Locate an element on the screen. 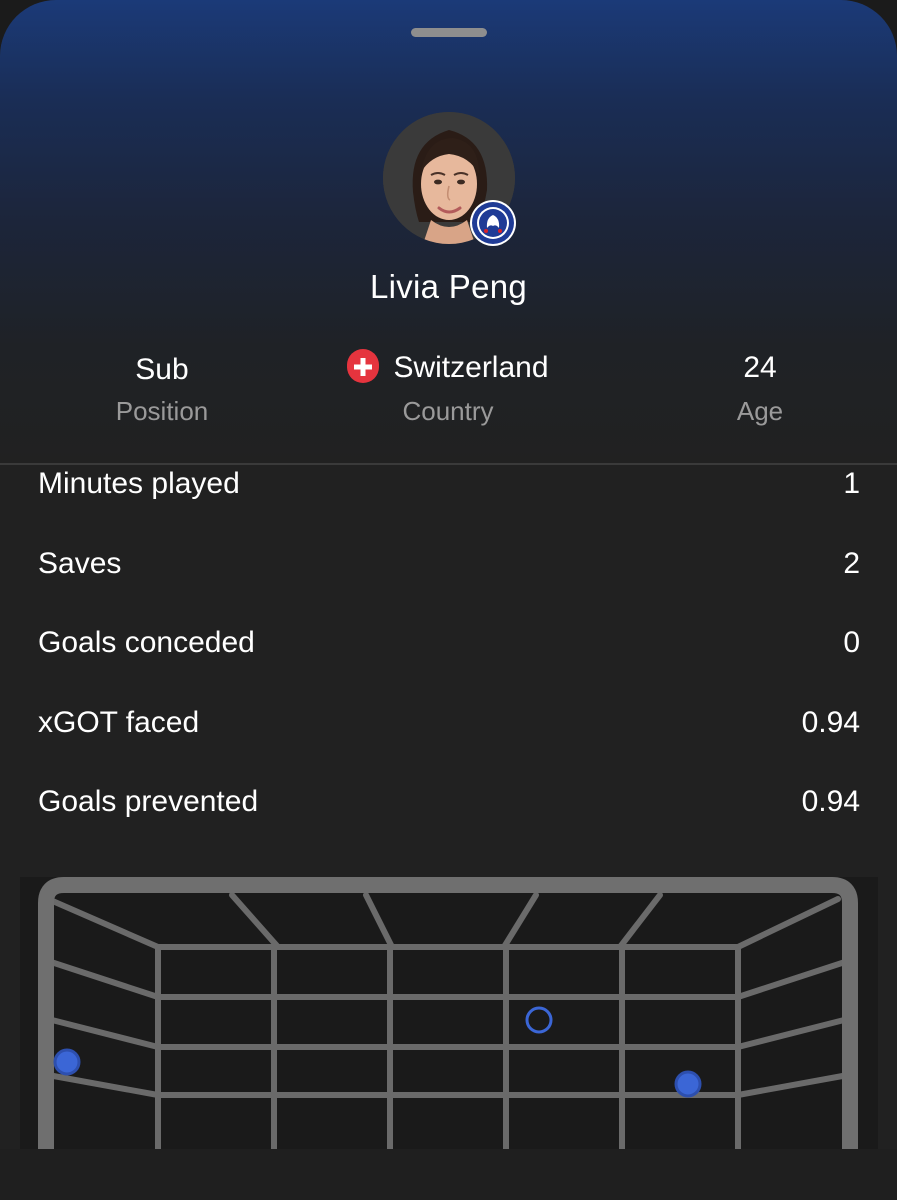 The height and width of the screenshot is (1200, 897). stat-label: Minutes played is located at coordinates (139, 483).